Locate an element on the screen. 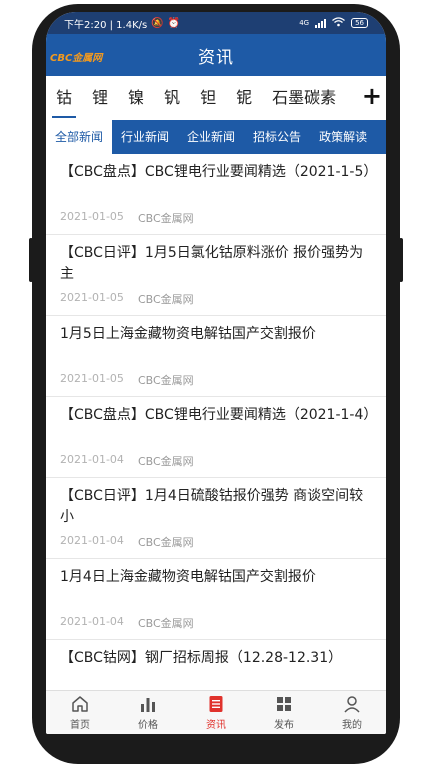 The height and width of the screenshot is (768, 432). tab-nickel: 镍 is located at coordinates (136, 98).